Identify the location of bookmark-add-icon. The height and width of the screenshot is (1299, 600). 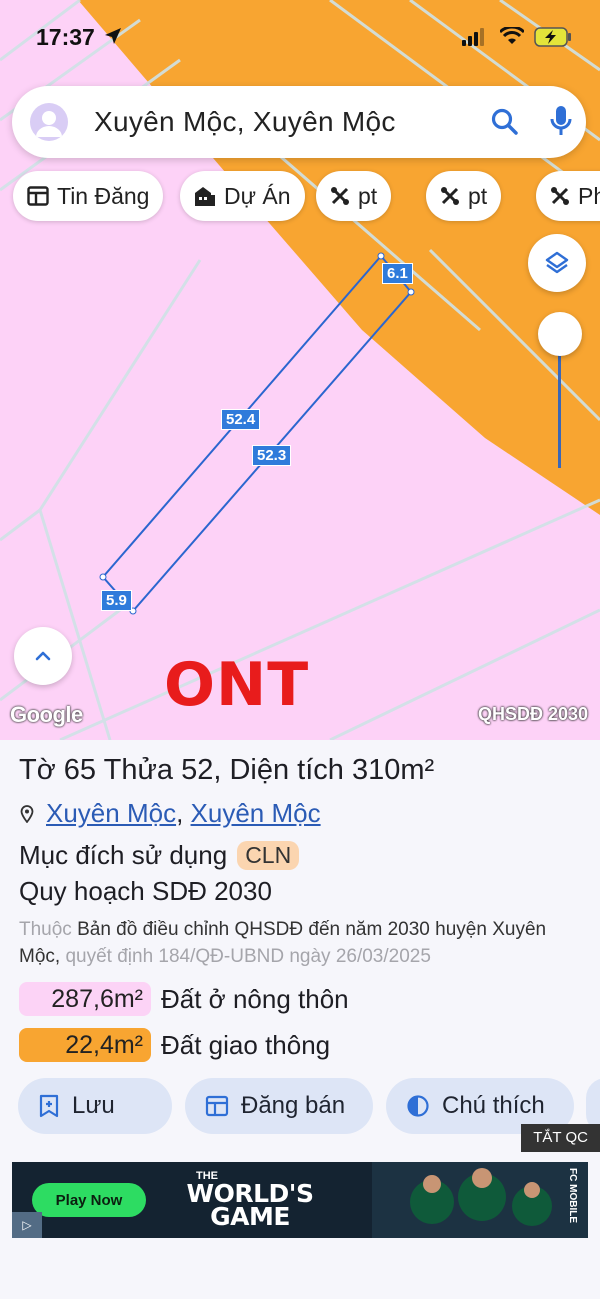
(49, 1106).